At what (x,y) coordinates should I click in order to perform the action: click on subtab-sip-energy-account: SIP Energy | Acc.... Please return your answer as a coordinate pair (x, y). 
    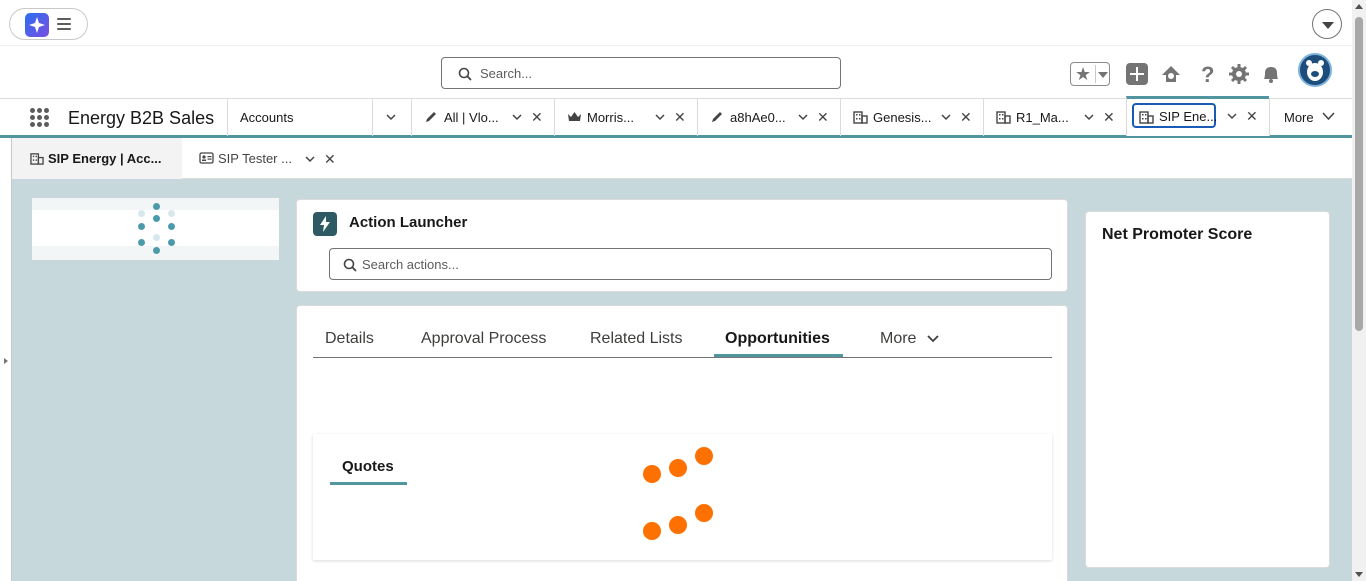
    Looking at the image, I should click on (97, 158).